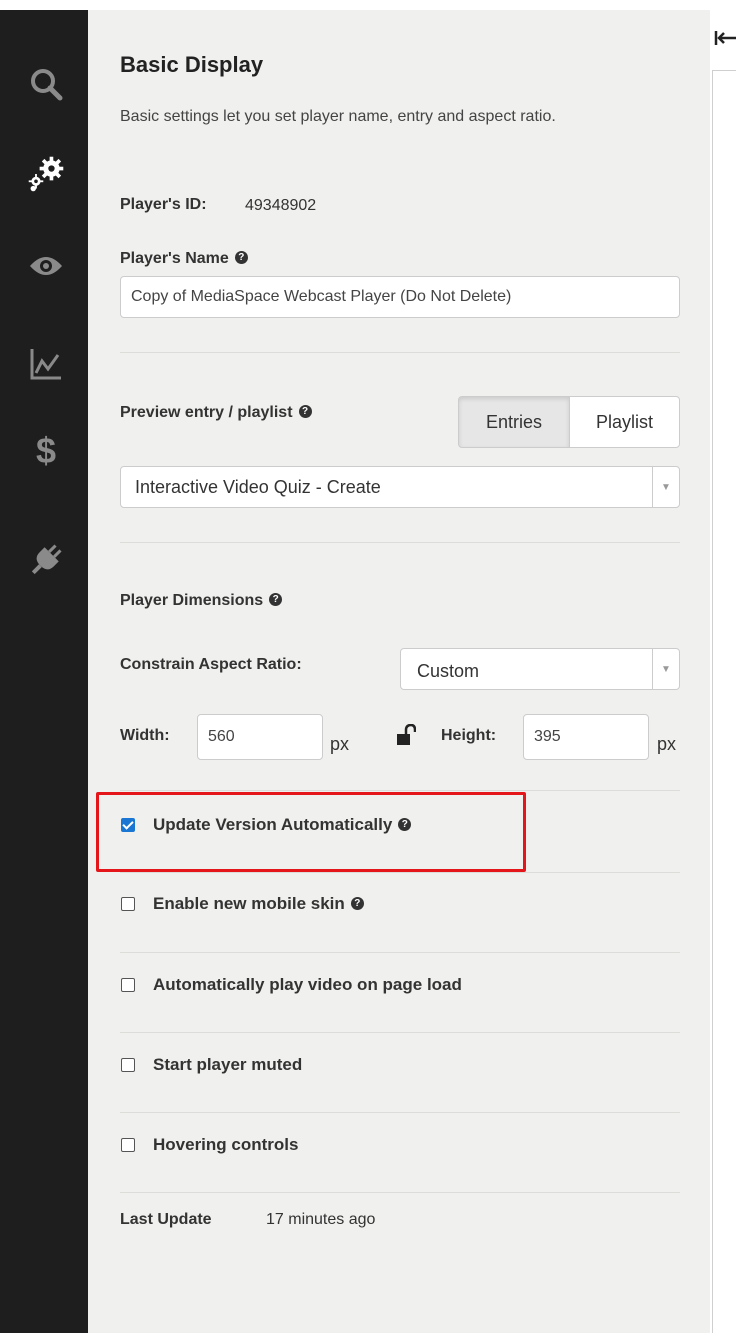 This screenshot has width=736, height=1333. What do you see at coordinates (44, 671) in the screenshot?
I see `sidebar: $` at bounding box center [44, 671].